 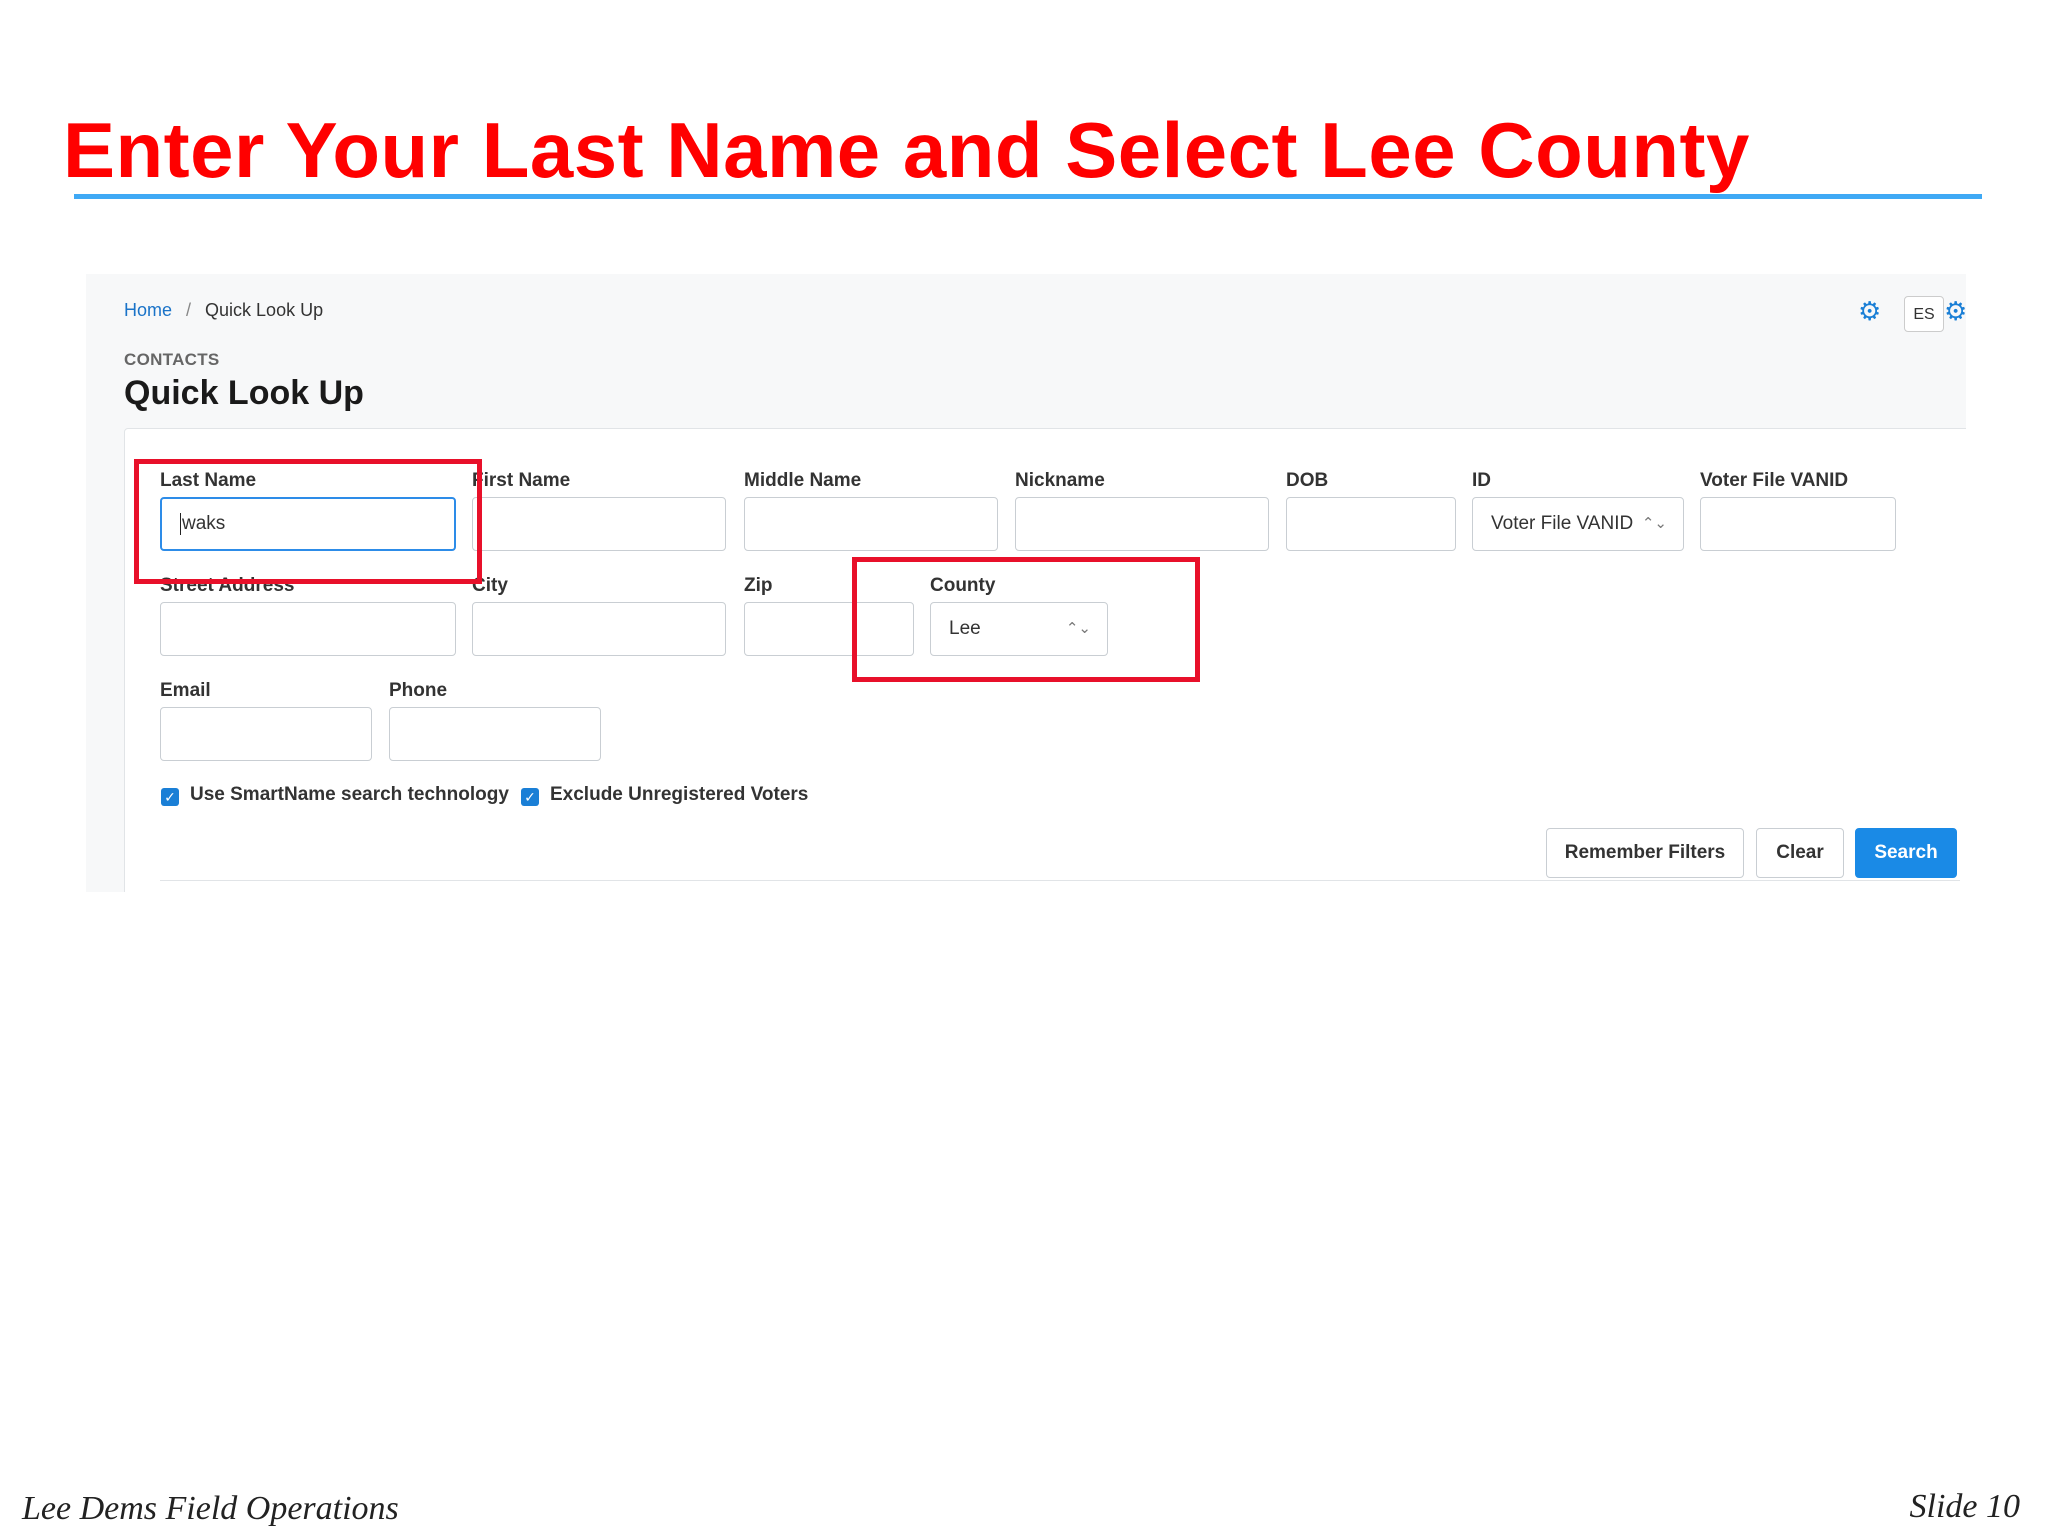 I want to click on section-label: CONTACTS, so click(x=172, y=359).